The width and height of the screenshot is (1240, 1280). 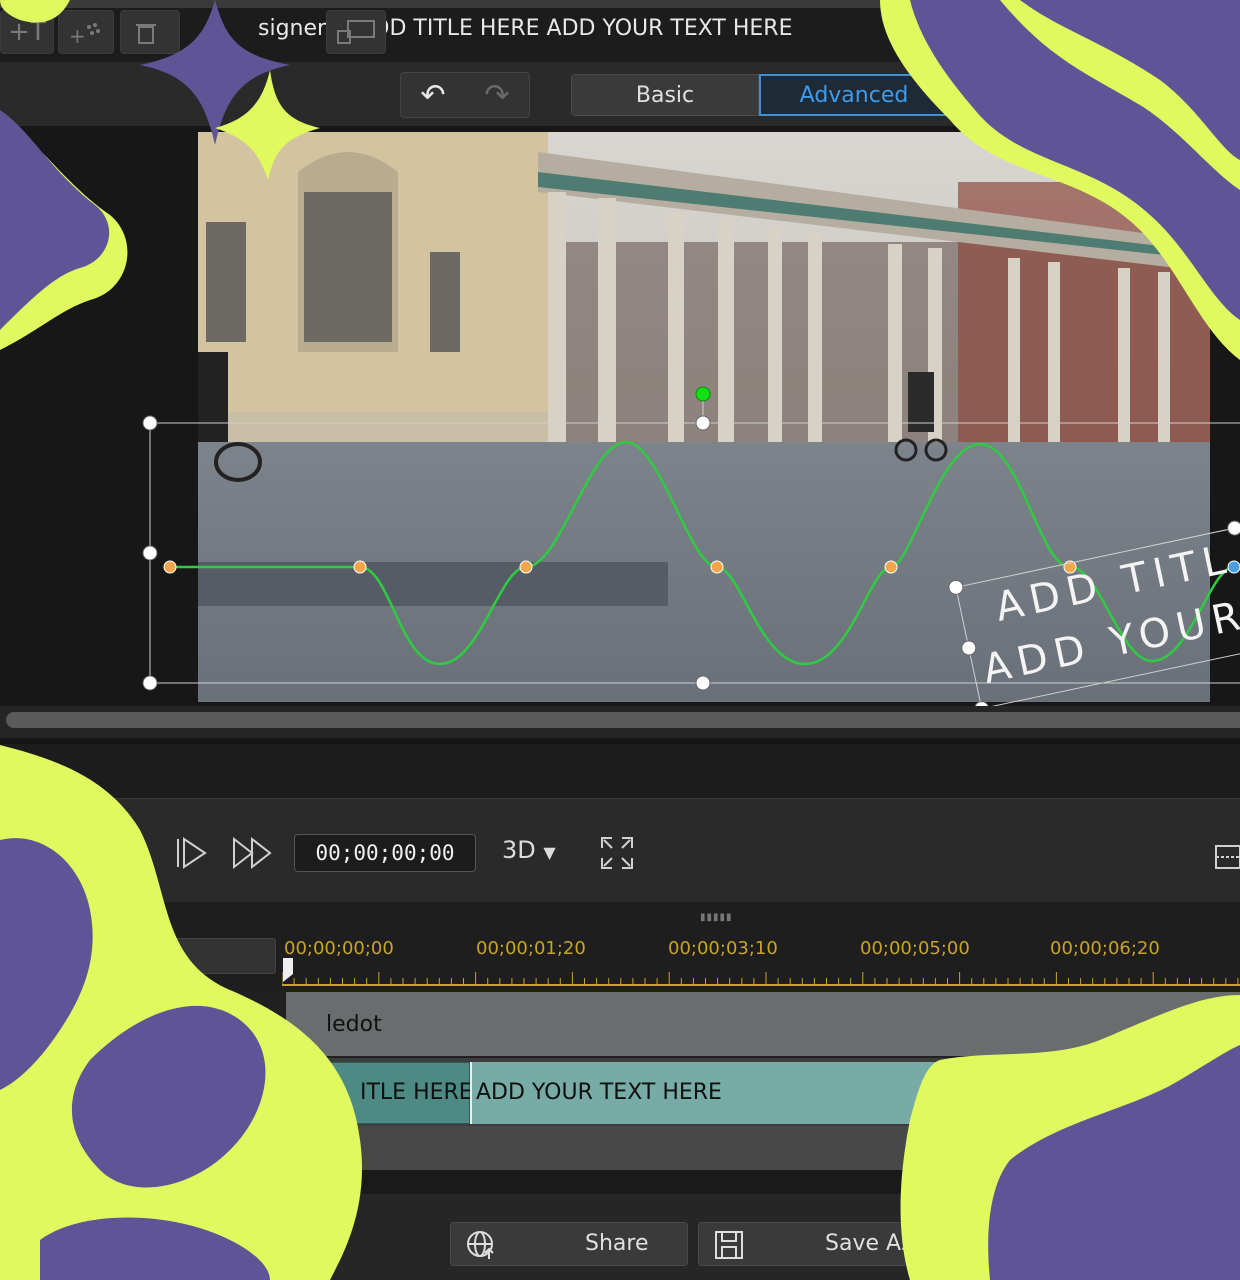 What do you see at coordinates (723, 948) in the screenshot?
I see `ruler-label: 00;00;03;10` at bounding box center [723, 948].